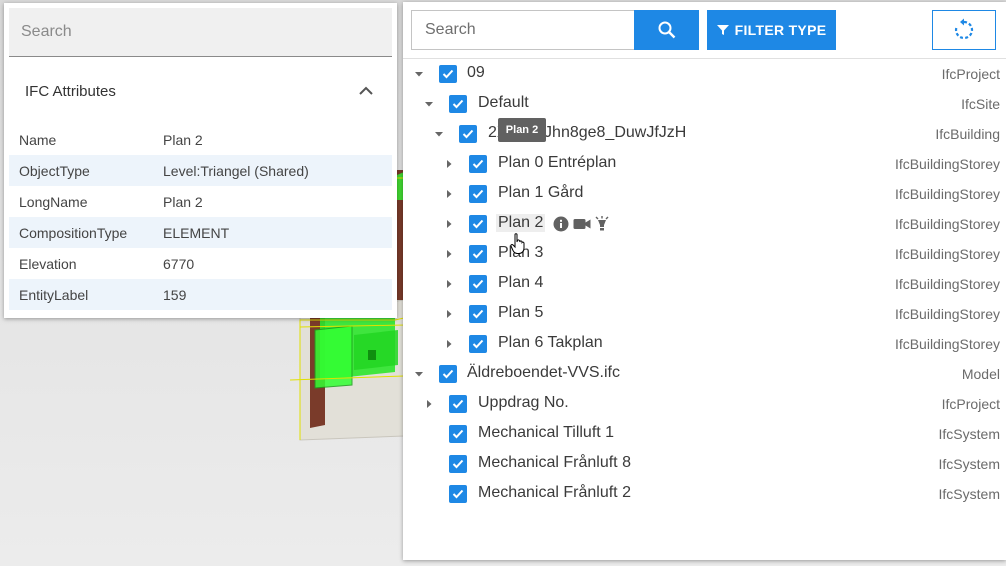  What do you see at coordinates (476, 73) in the screenshot?
I see `tree-node-label: 09` at bounding box center [476, 73].